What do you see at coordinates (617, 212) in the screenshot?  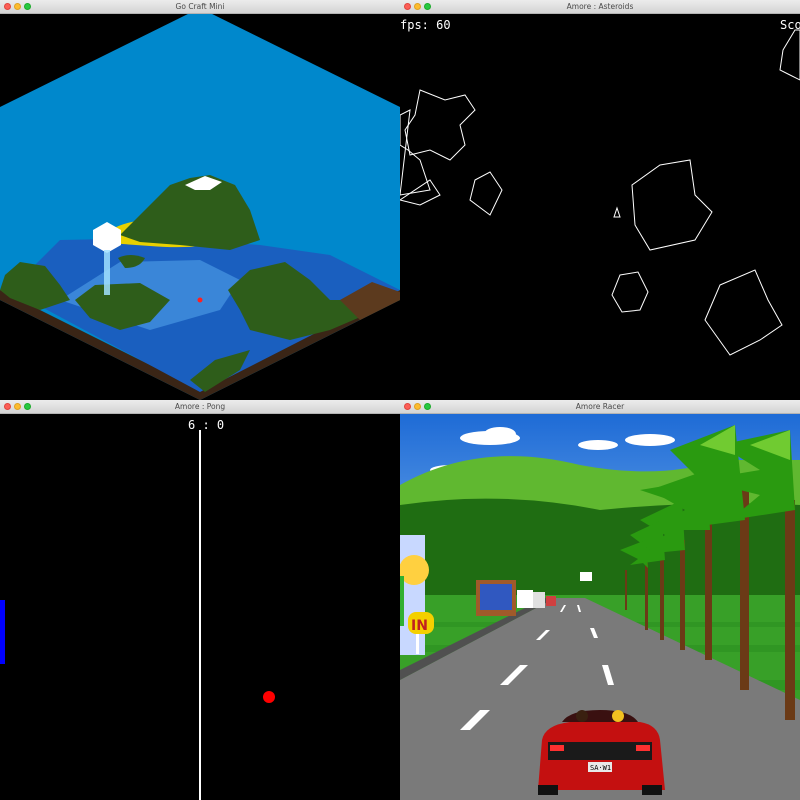 I see `asteroid-fragment` at bounding box center [617, 212].